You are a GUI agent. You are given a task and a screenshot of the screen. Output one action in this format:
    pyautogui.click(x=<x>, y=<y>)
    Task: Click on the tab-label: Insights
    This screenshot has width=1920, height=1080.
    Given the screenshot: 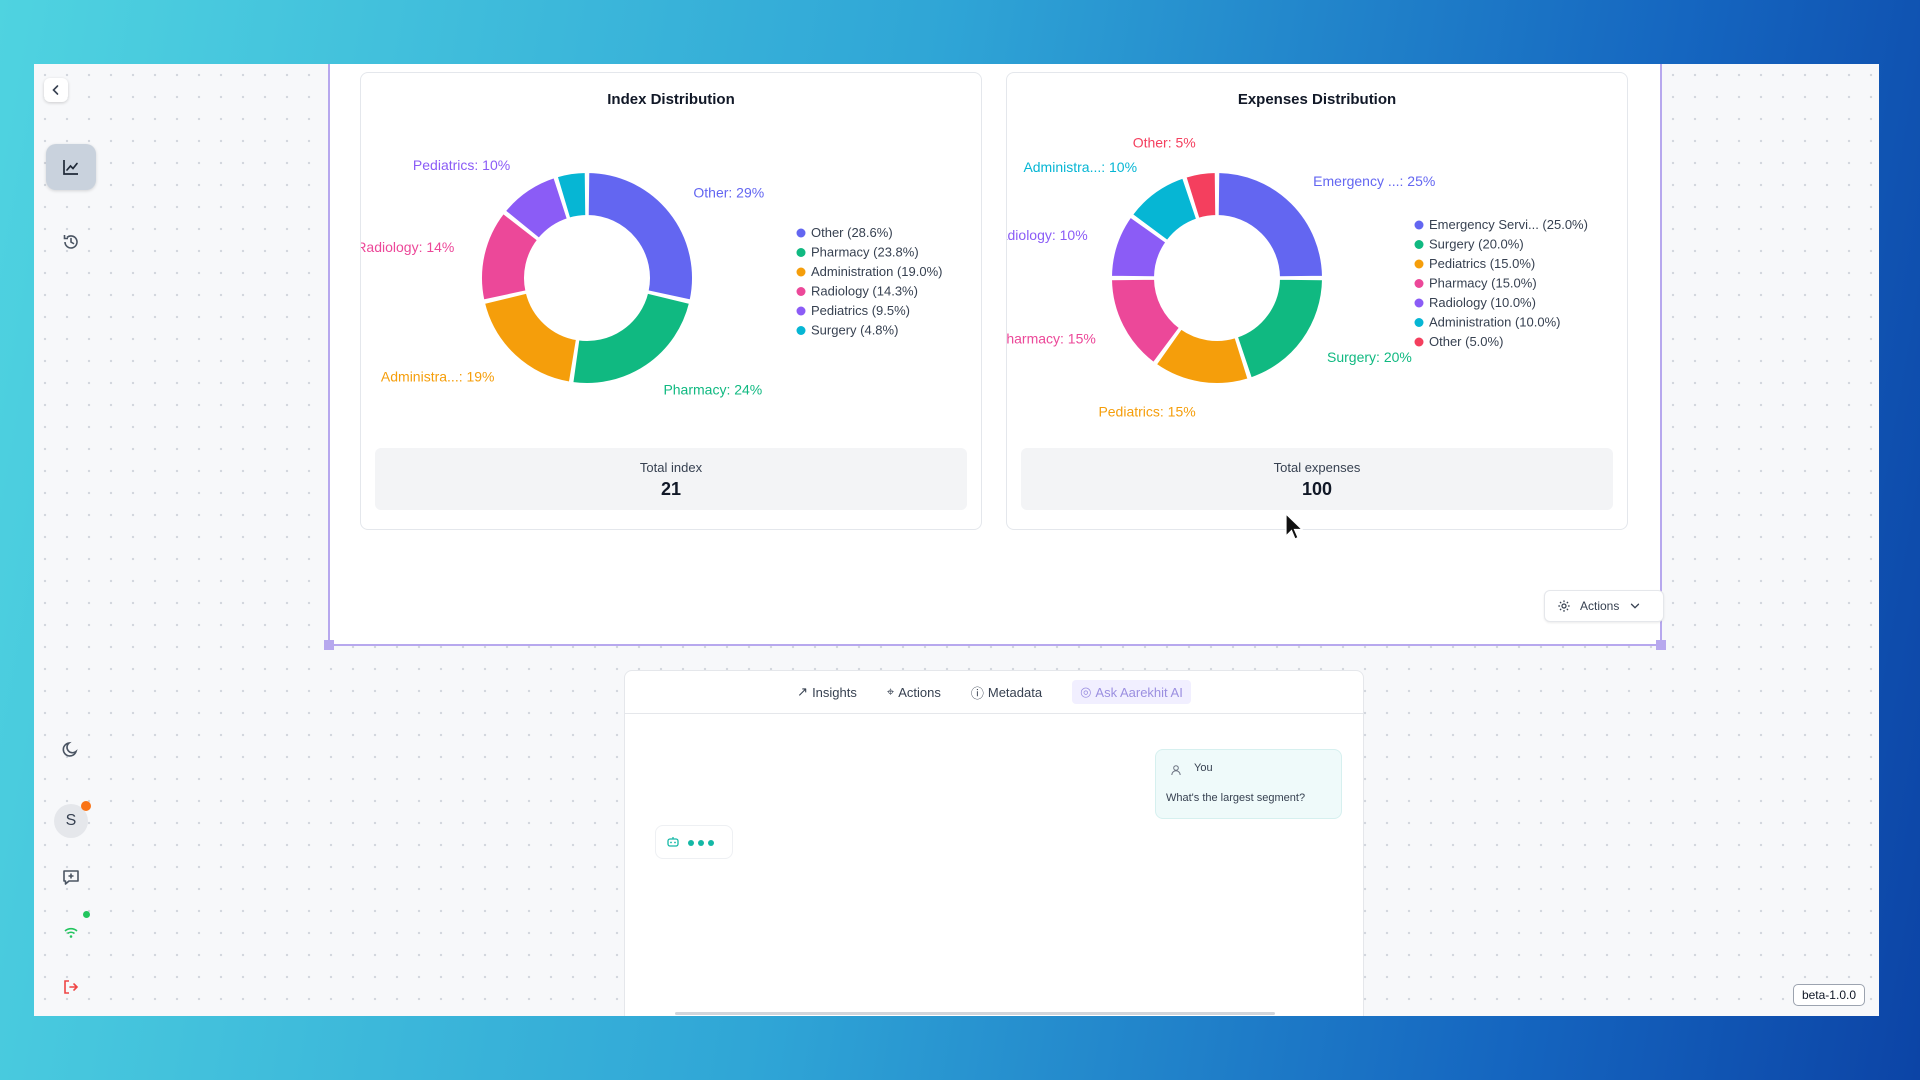 What is the action you would take?
    pyautogui.click(x=834, y=692)
    